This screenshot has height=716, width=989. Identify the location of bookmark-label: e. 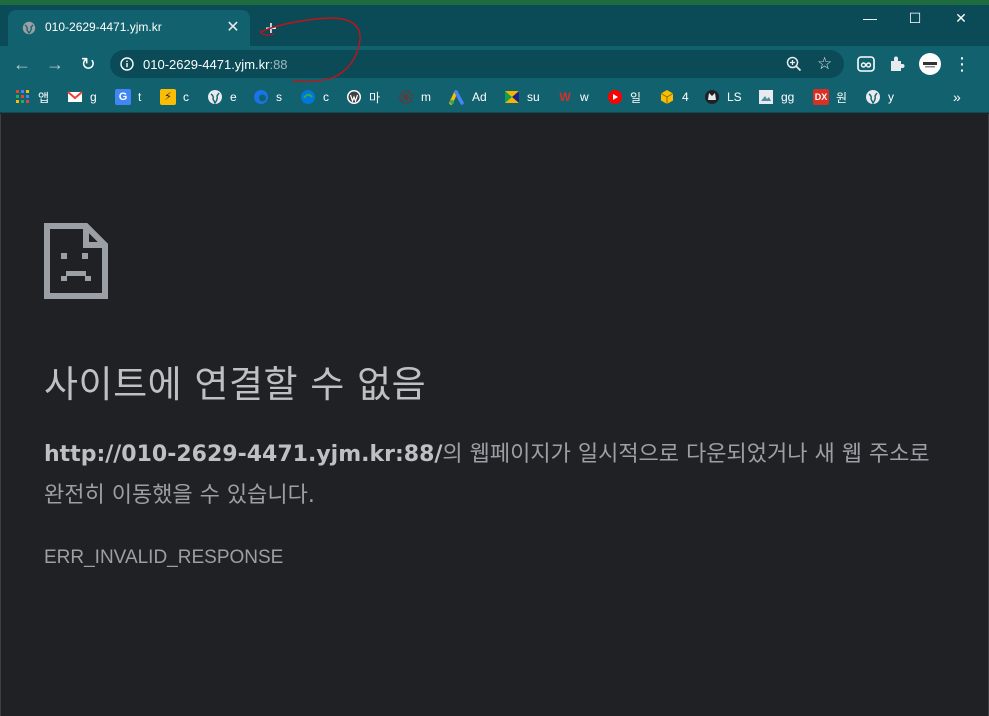
(233, 97).